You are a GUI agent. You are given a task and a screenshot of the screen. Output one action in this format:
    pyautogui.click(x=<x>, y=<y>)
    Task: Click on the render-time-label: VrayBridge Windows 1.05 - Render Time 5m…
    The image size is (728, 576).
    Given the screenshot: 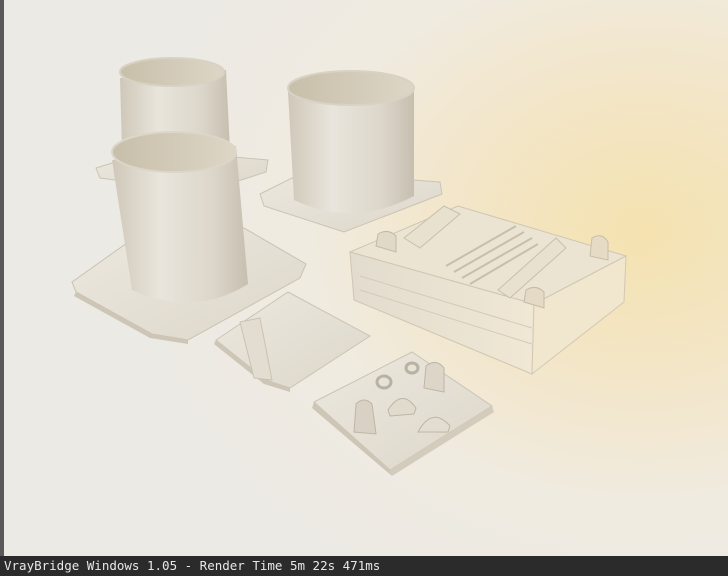 What is the action you would take?
    pyautogui.click(x=192, y=565)
    